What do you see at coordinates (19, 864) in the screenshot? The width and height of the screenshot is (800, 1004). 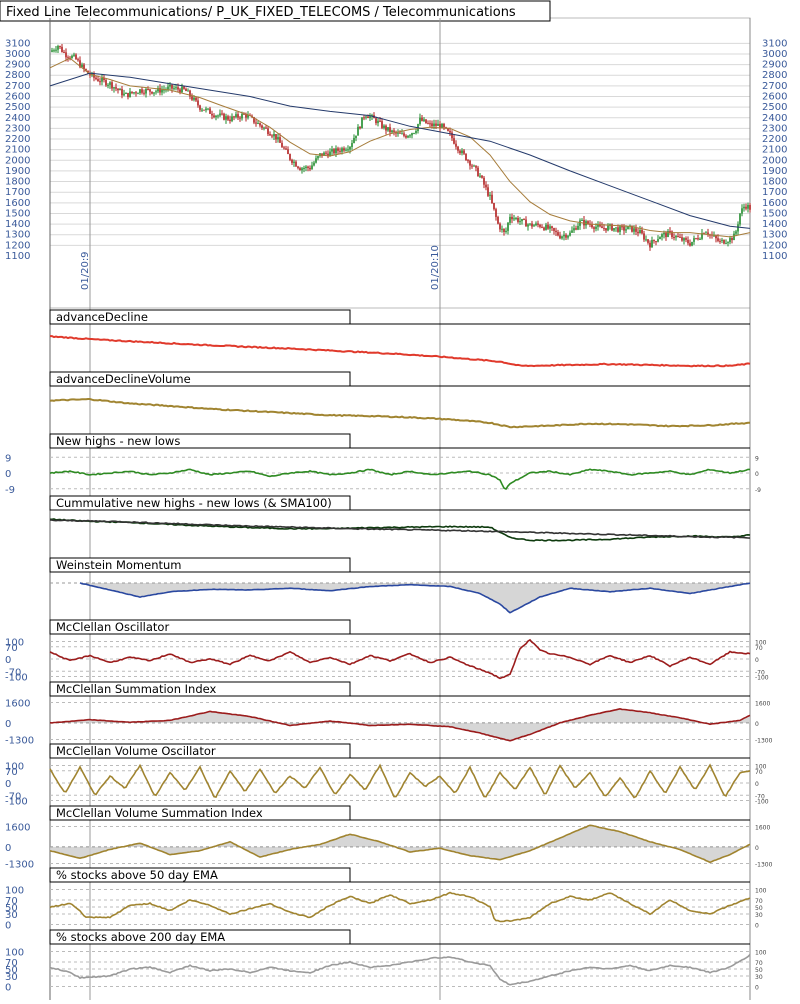 I see `panel-y-tick: -1300` at bounding box center [19, 864].